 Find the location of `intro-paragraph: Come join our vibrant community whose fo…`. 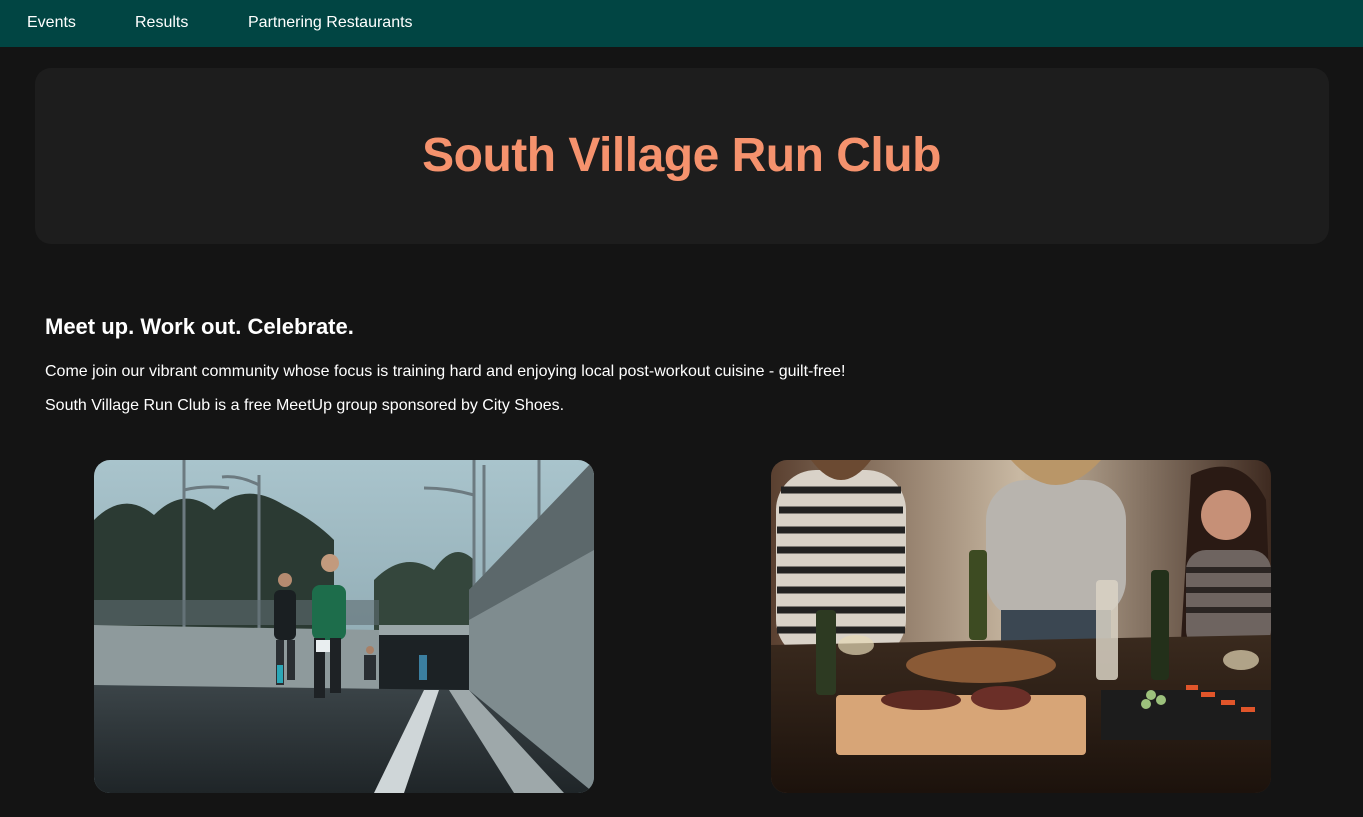

intro-paragraph: Come join our vibrant community whose fo… is located at coordinates (445, 371).